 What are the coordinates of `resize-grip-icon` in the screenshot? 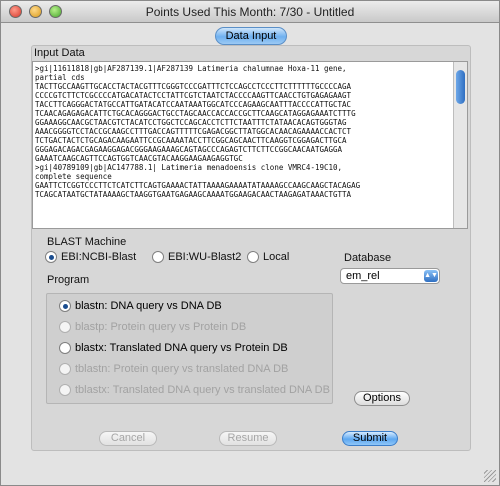 It's located at (490, 476).